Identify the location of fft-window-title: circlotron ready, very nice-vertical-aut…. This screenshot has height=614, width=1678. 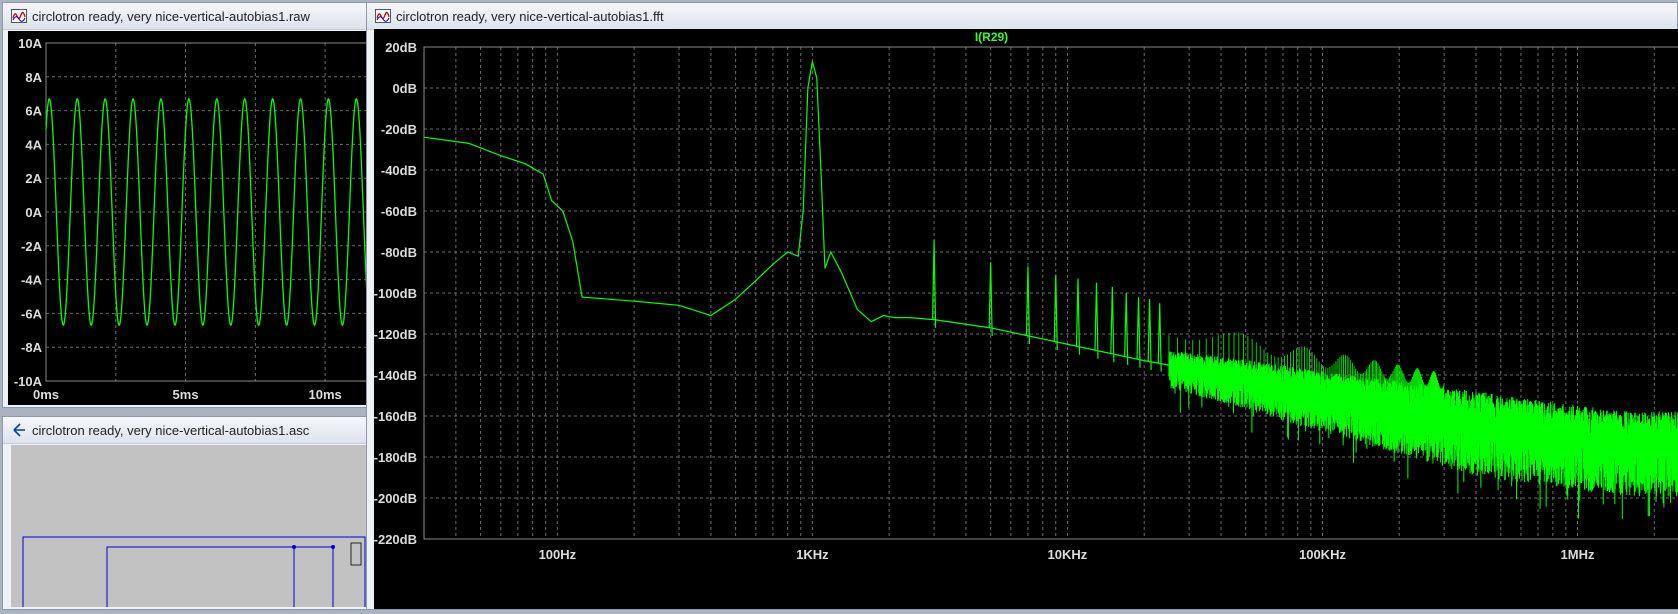
(530, 16).